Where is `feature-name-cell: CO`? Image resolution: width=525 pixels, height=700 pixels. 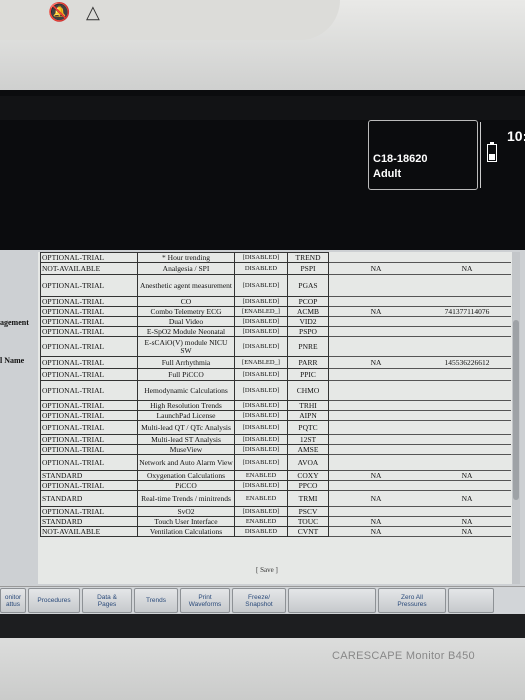 feature-name-cell: CO is located at coordinates (186, 301).